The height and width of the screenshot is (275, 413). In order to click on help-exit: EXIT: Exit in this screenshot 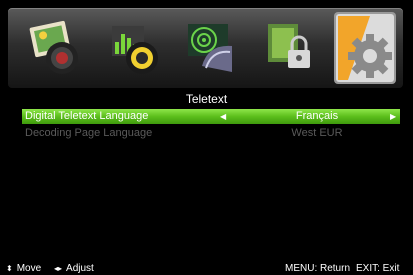, I will do `click(378, 268)`.